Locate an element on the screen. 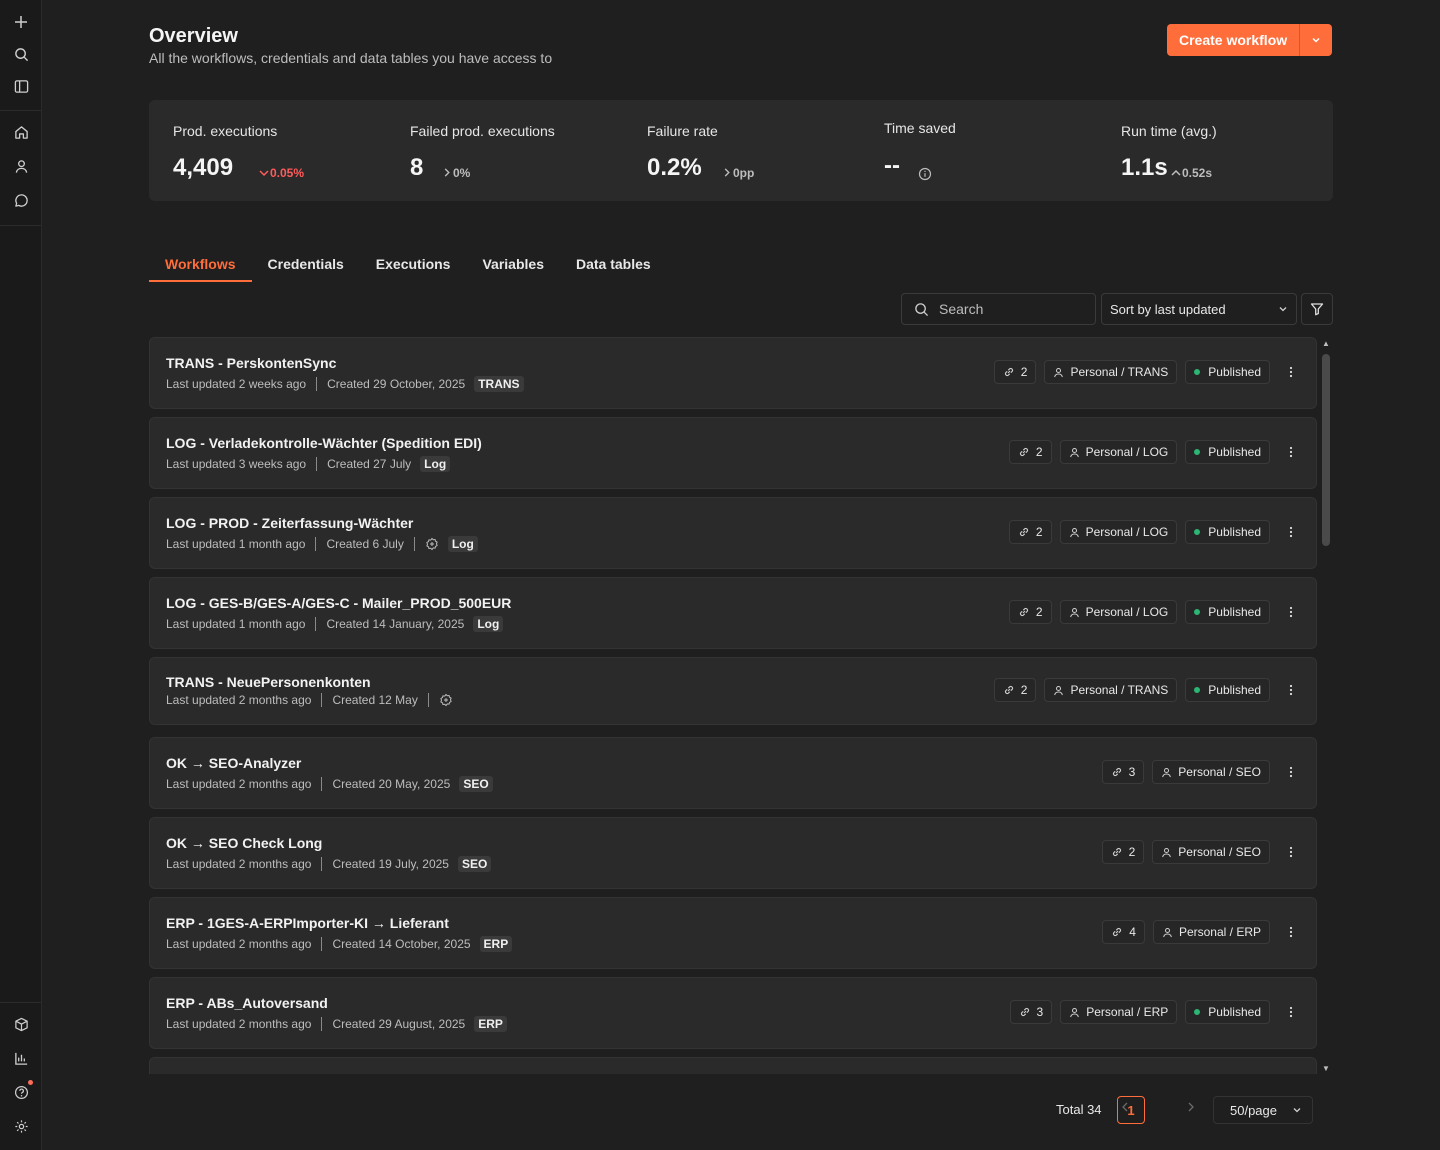  page-number-current: 1 is located at coordinates (1131, 1110).